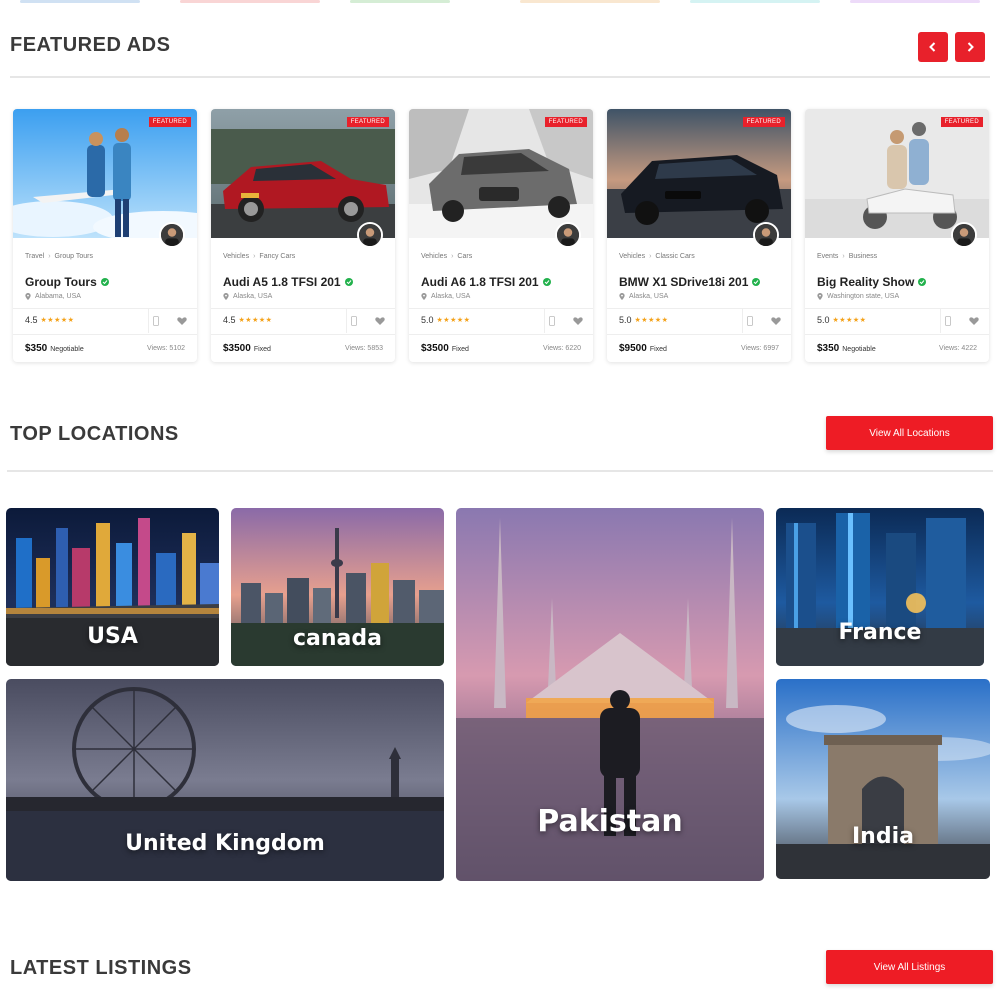 This screenshot has width=1000, height=1000. What do you see at coordinates (909, 433) in the screenshot?
I see `view-all-locations-button: View All Locations` at bounding box center [909, 433].